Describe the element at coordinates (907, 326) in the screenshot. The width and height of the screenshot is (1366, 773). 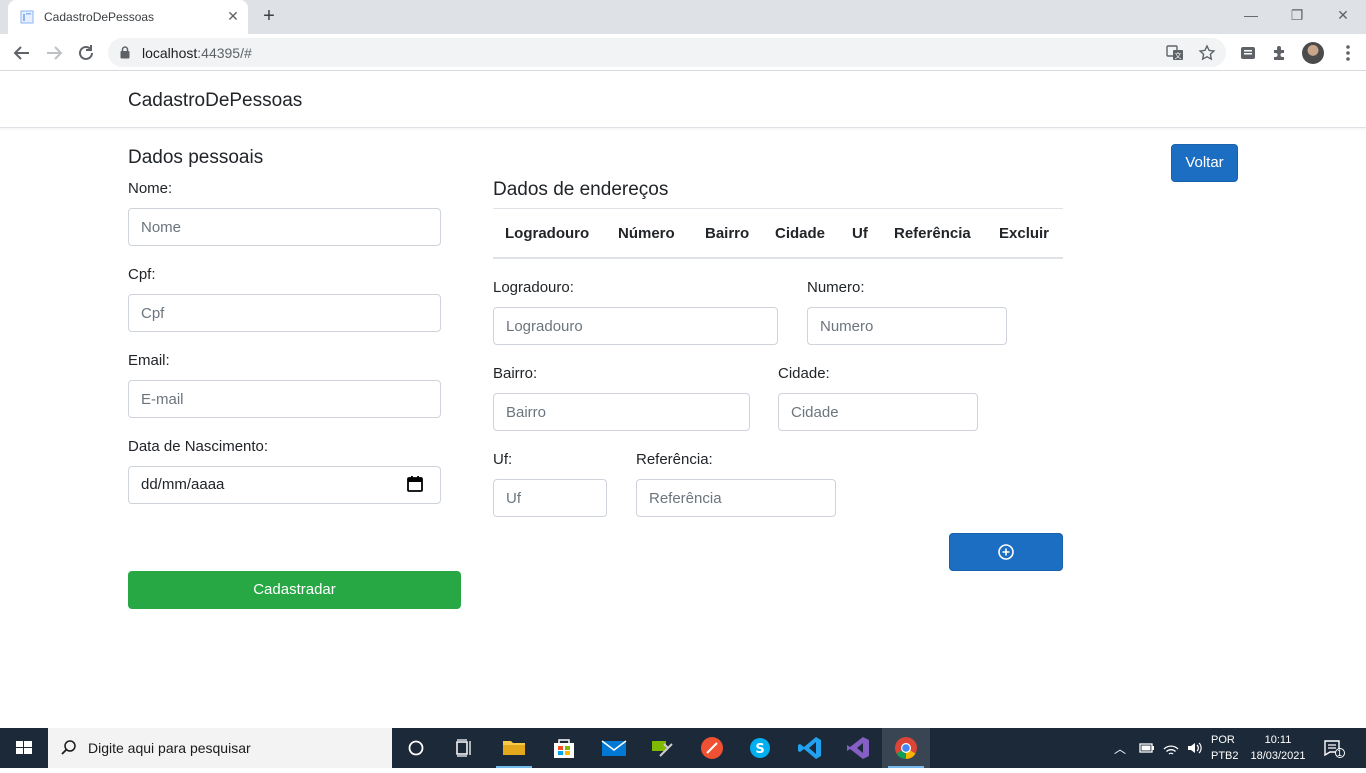
I see `numero-input` at that location.